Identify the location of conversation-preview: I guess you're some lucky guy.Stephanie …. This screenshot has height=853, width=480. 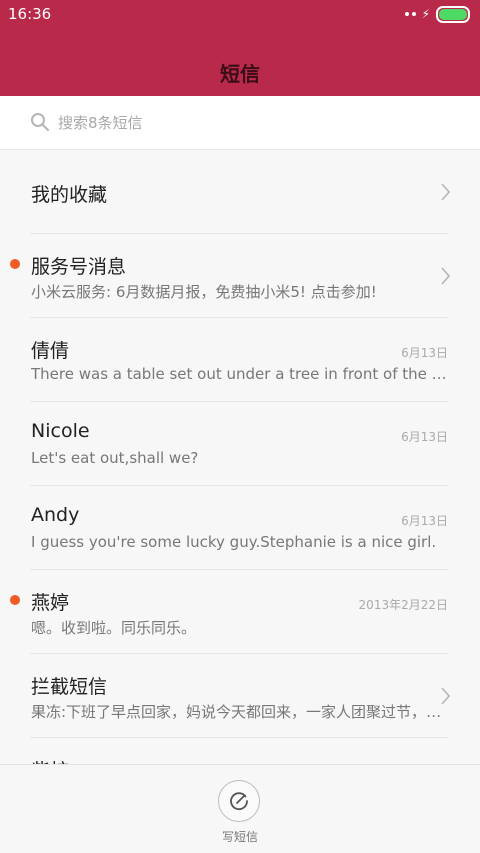
(234, 542).